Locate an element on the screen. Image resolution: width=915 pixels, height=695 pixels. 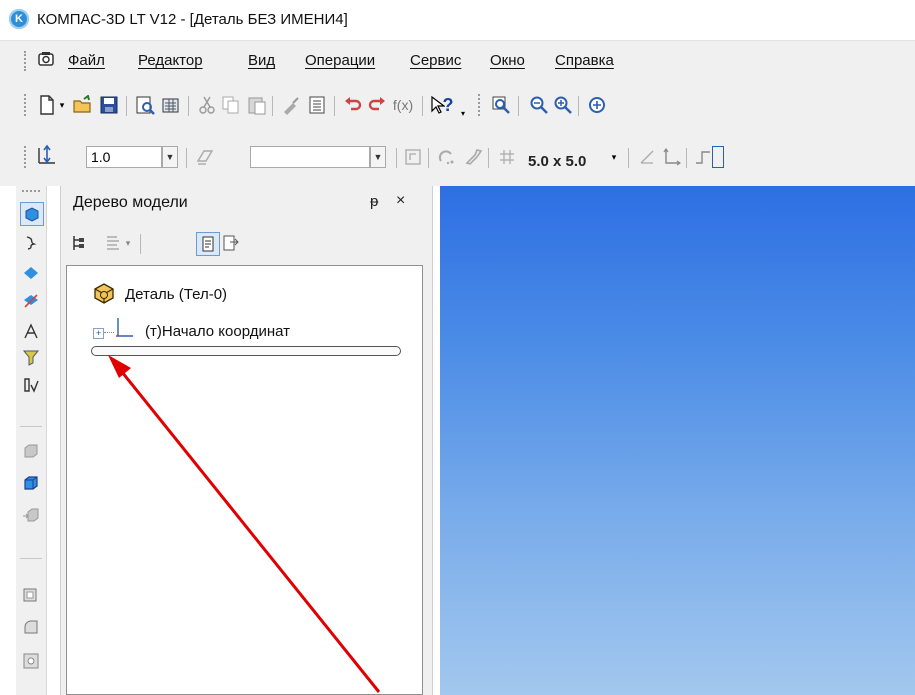
ortho-mode-icon is located at coordinates (647, 157).